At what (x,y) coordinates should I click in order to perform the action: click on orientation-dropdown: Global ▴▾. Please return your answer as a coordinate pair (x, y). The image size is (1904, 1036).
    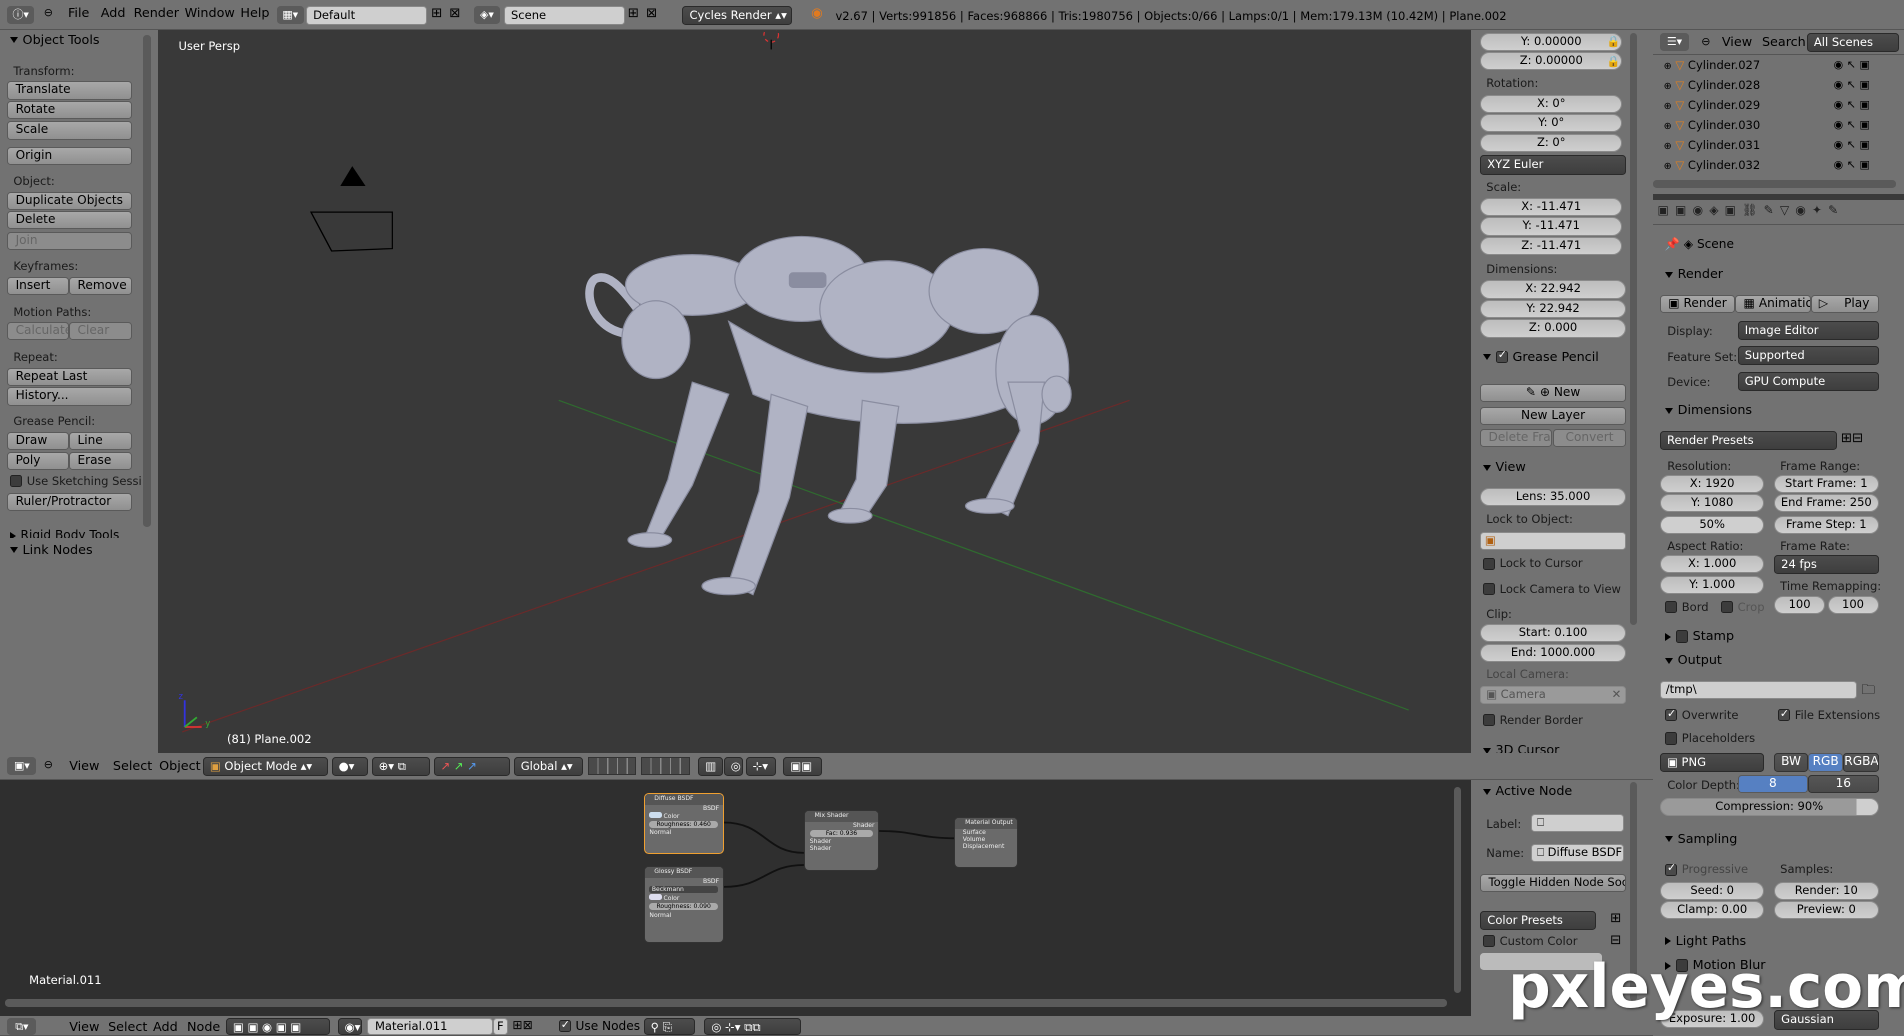
    Looking at the image, I should click on (548, 766).